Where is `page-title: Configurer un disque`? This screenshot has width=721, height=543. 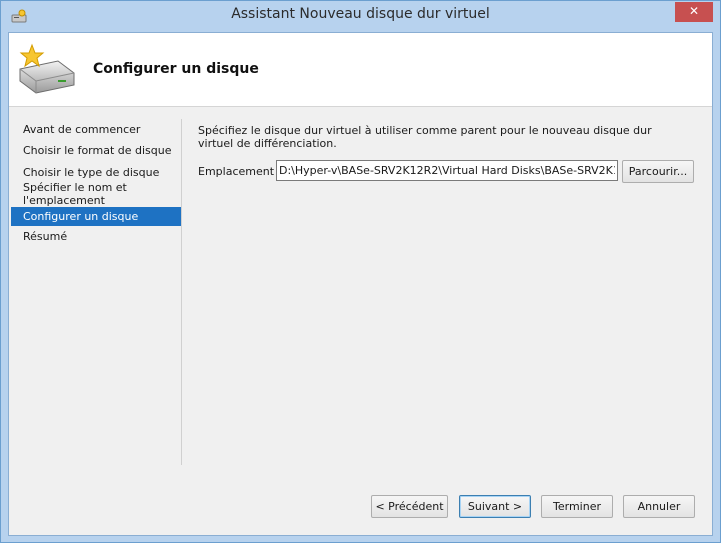 page-title: Configurer un disque is located at coordinates (176, 69).